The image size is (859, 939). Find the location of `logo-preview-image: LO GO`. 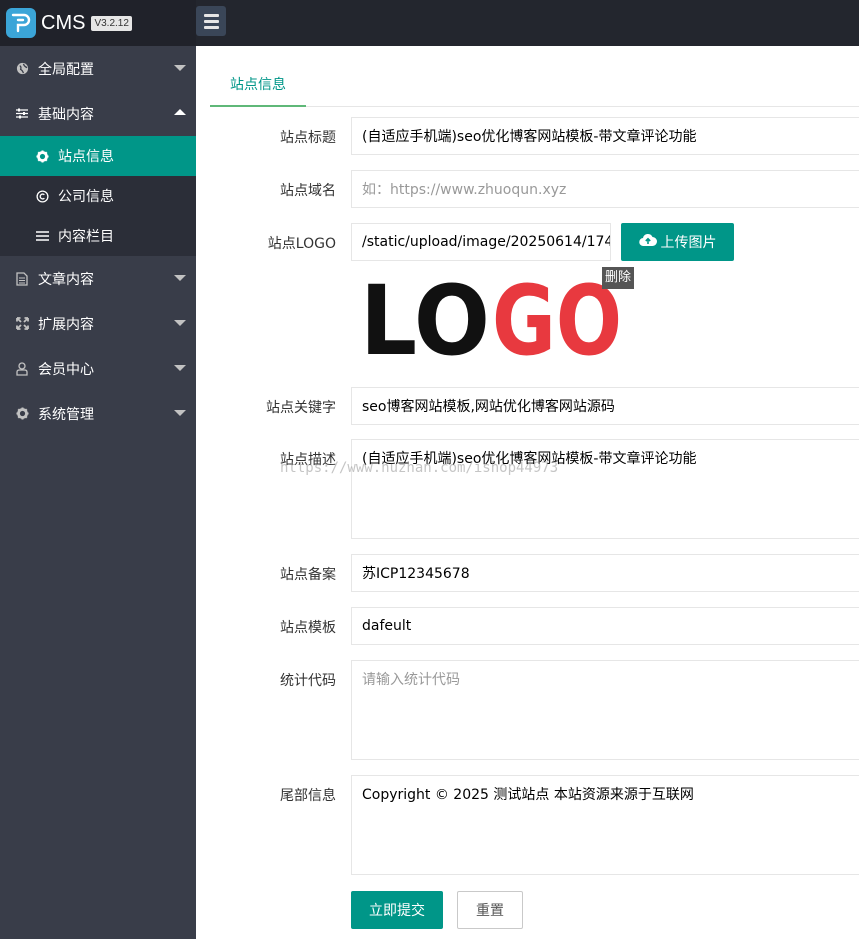

logo-preview-image: LO GO is located at coordinates (492, 321).